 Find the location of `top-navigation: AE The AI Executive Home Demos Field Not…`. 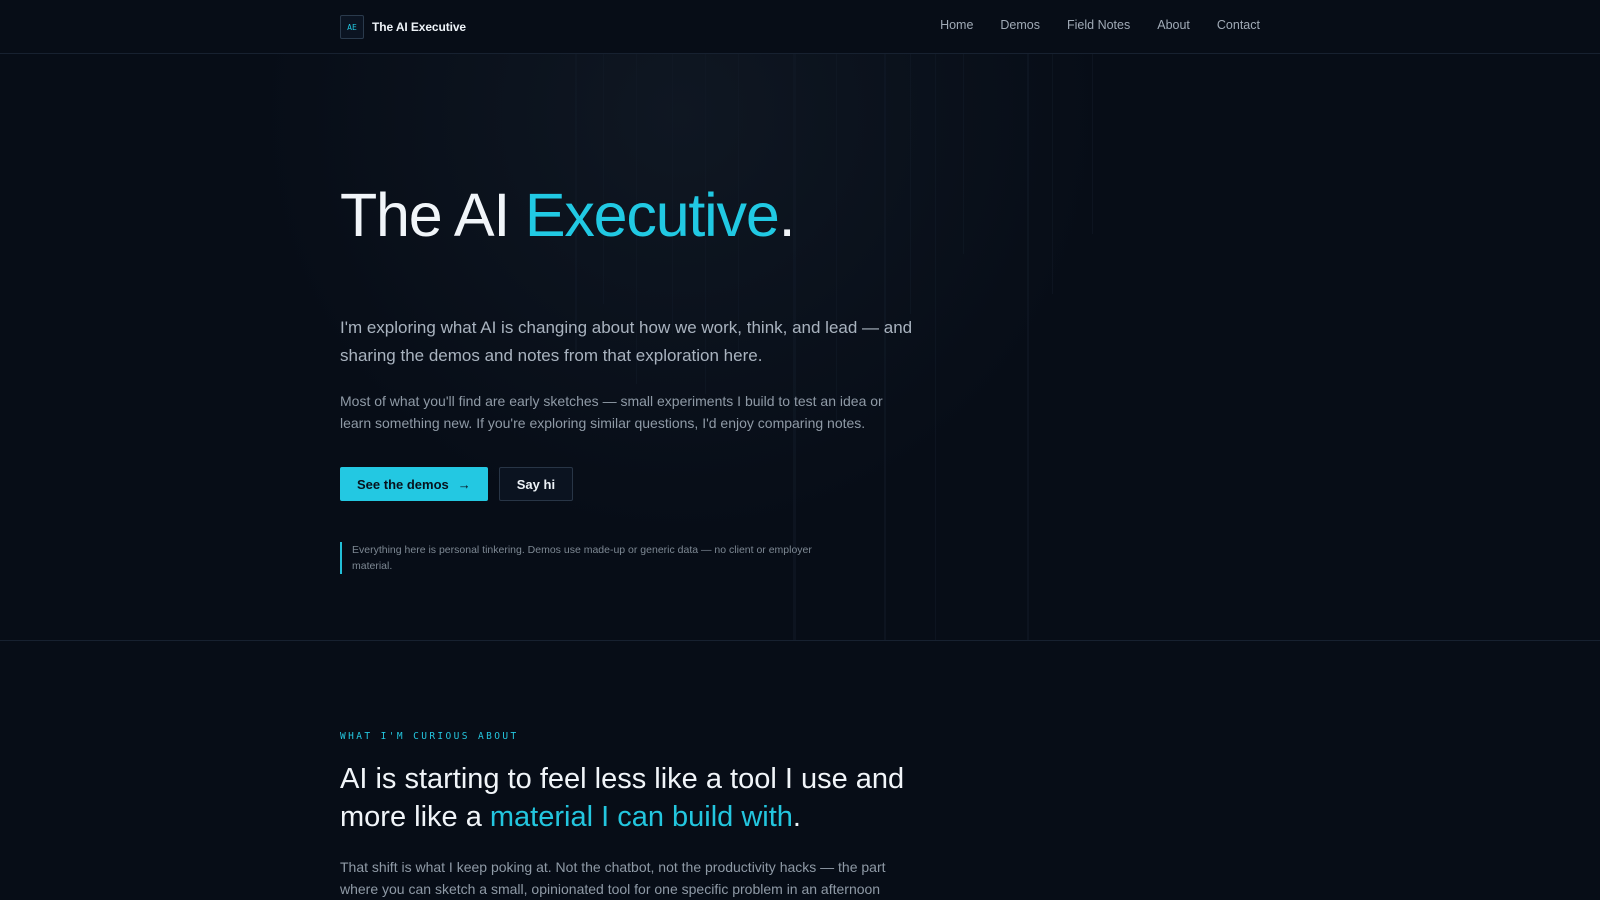

top-navigation: AE The AI Executive Home Demos Field Not… is located at coordinates (800, 27).